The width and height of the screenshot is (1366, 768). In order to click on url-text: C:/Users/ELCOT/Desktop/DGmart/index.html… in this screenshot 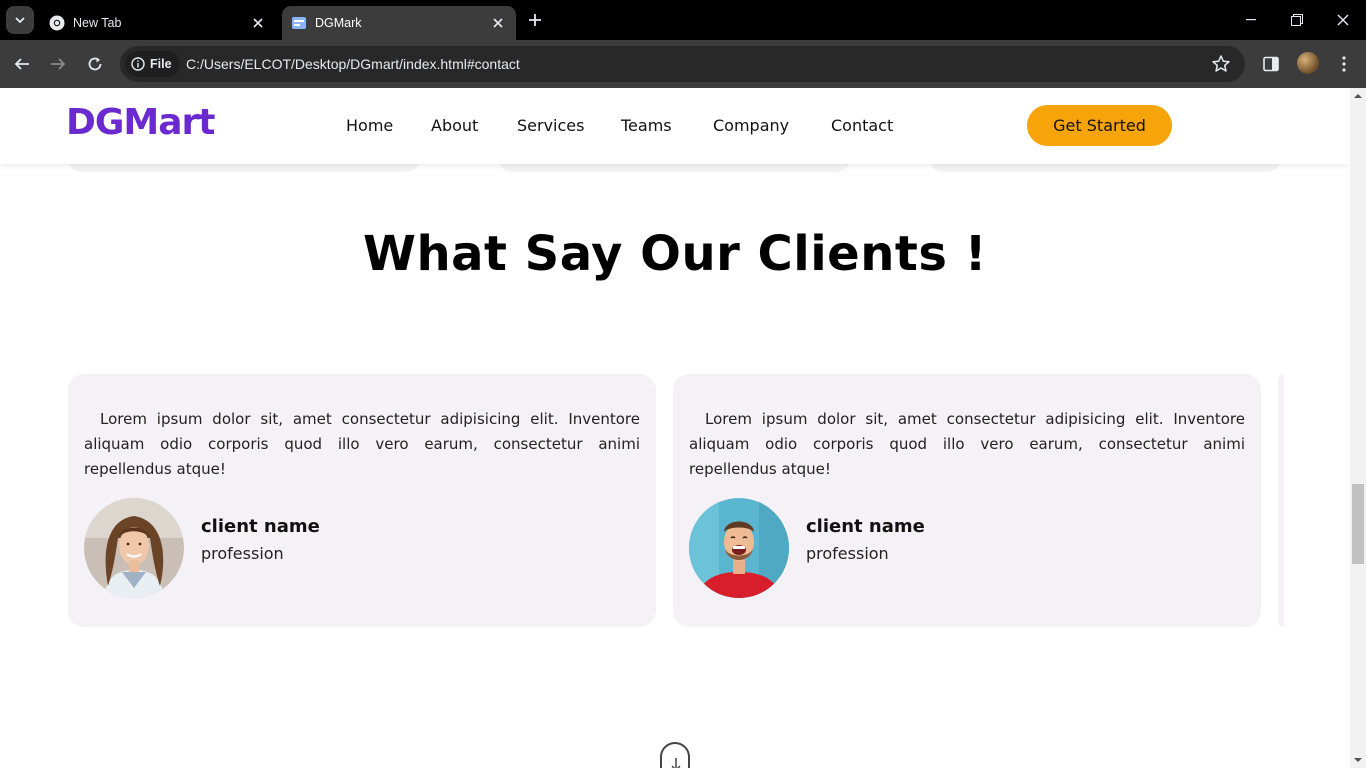, I will do `click(353, 64)`.